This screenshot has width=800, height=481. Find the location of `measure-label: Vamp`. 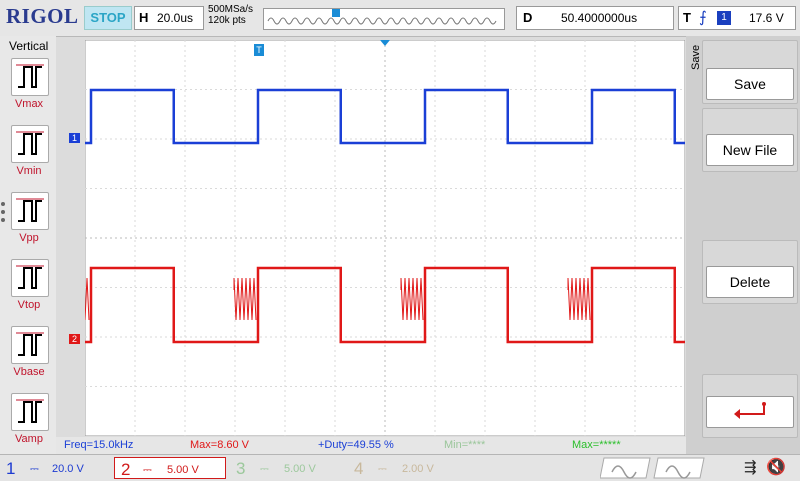

measure-label: Vamp is located at coordinates (29, 439).